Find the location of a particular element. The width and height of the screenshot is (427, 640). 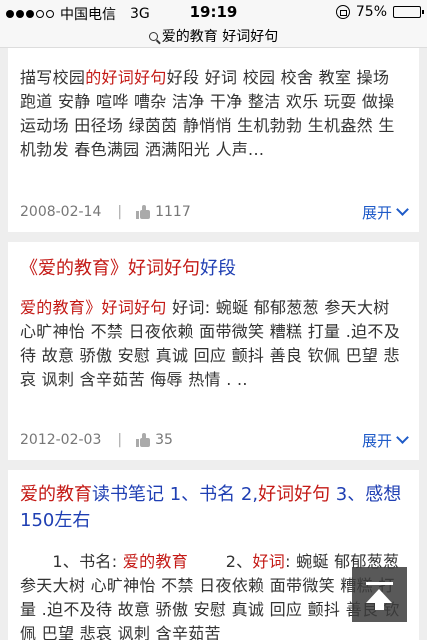

like-count: 1117 is located at coordinates (173, 212).